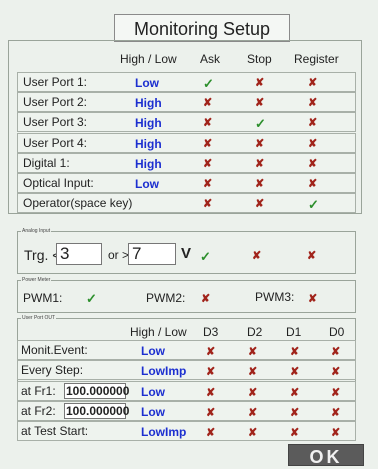  What do you see at coordinates (58, 183) in the screenshot?
I see `row-label: Optical Input:` at bounding box center [58, 183].